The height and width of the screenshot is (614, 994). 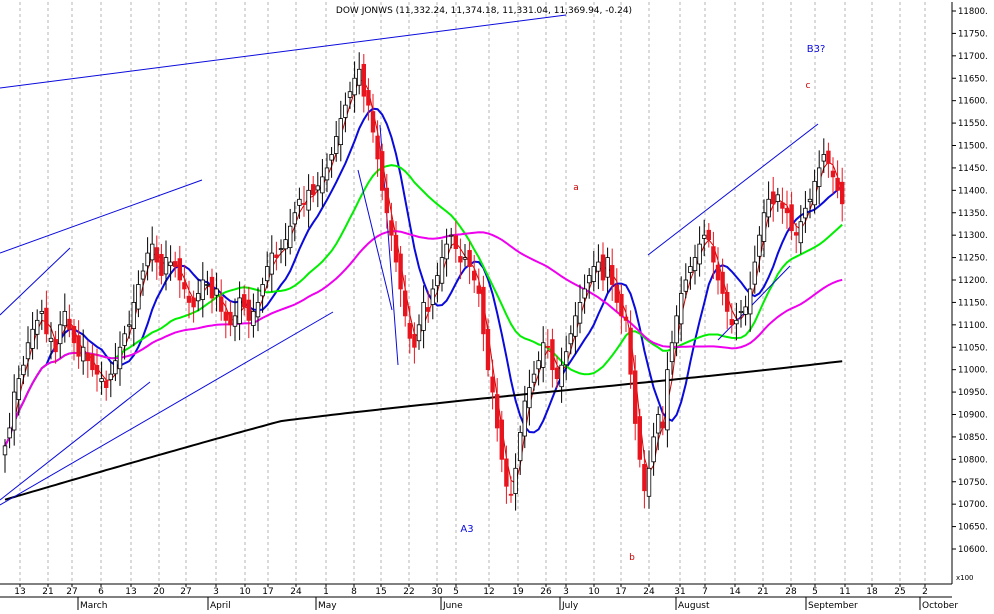 I want to click on annotation-label: B3?, so click(x=816, y=49).